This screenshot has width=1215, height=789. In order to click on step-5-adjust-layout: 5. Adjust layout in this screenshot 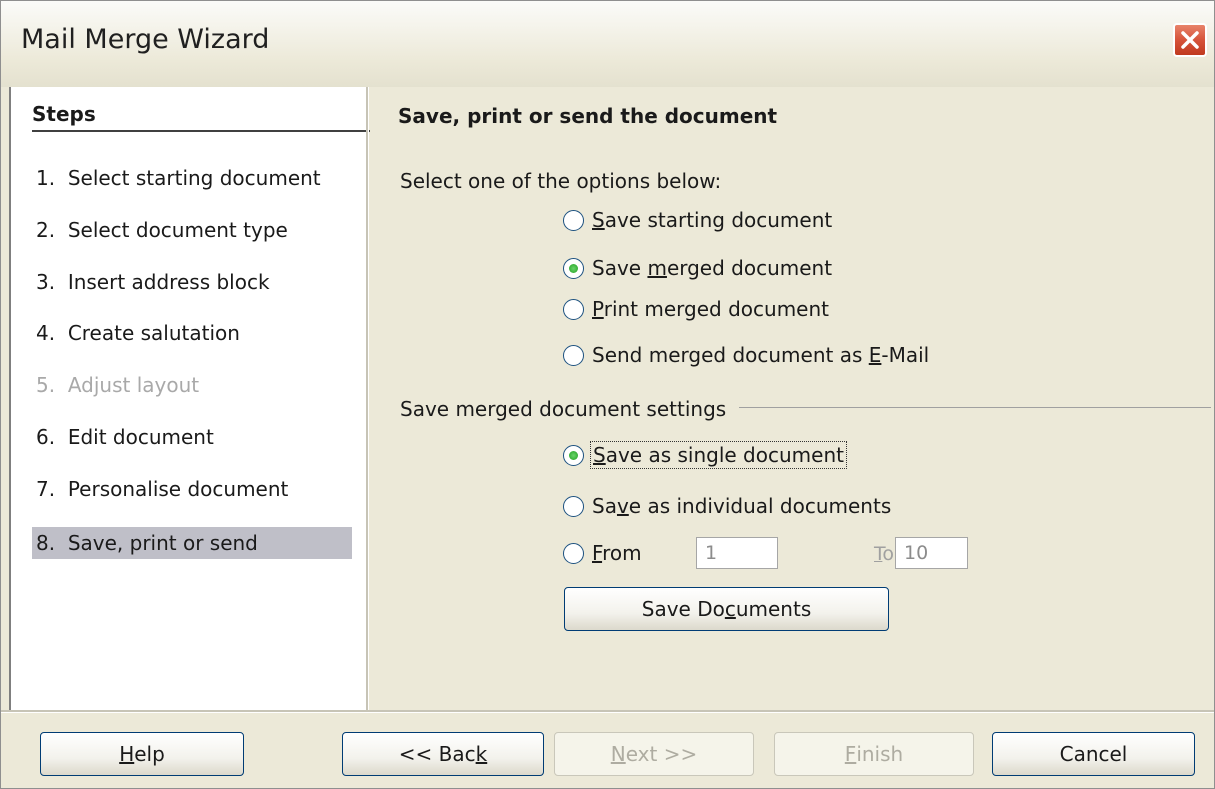, I will do `click(118, 385)`.